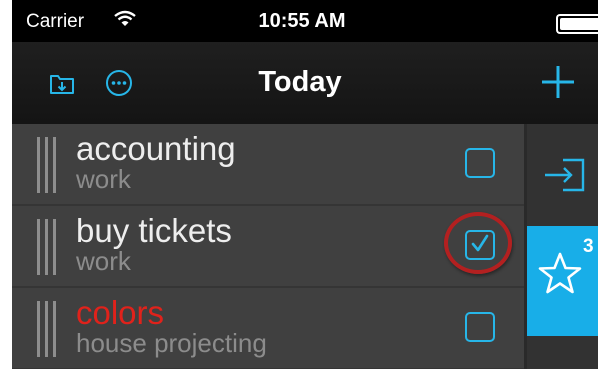 The height and width of the screenshot is (369, 598). Describe the element at coordinates (588, 246) in the screenshot. I see `starred-count-badge: 3` at that location.